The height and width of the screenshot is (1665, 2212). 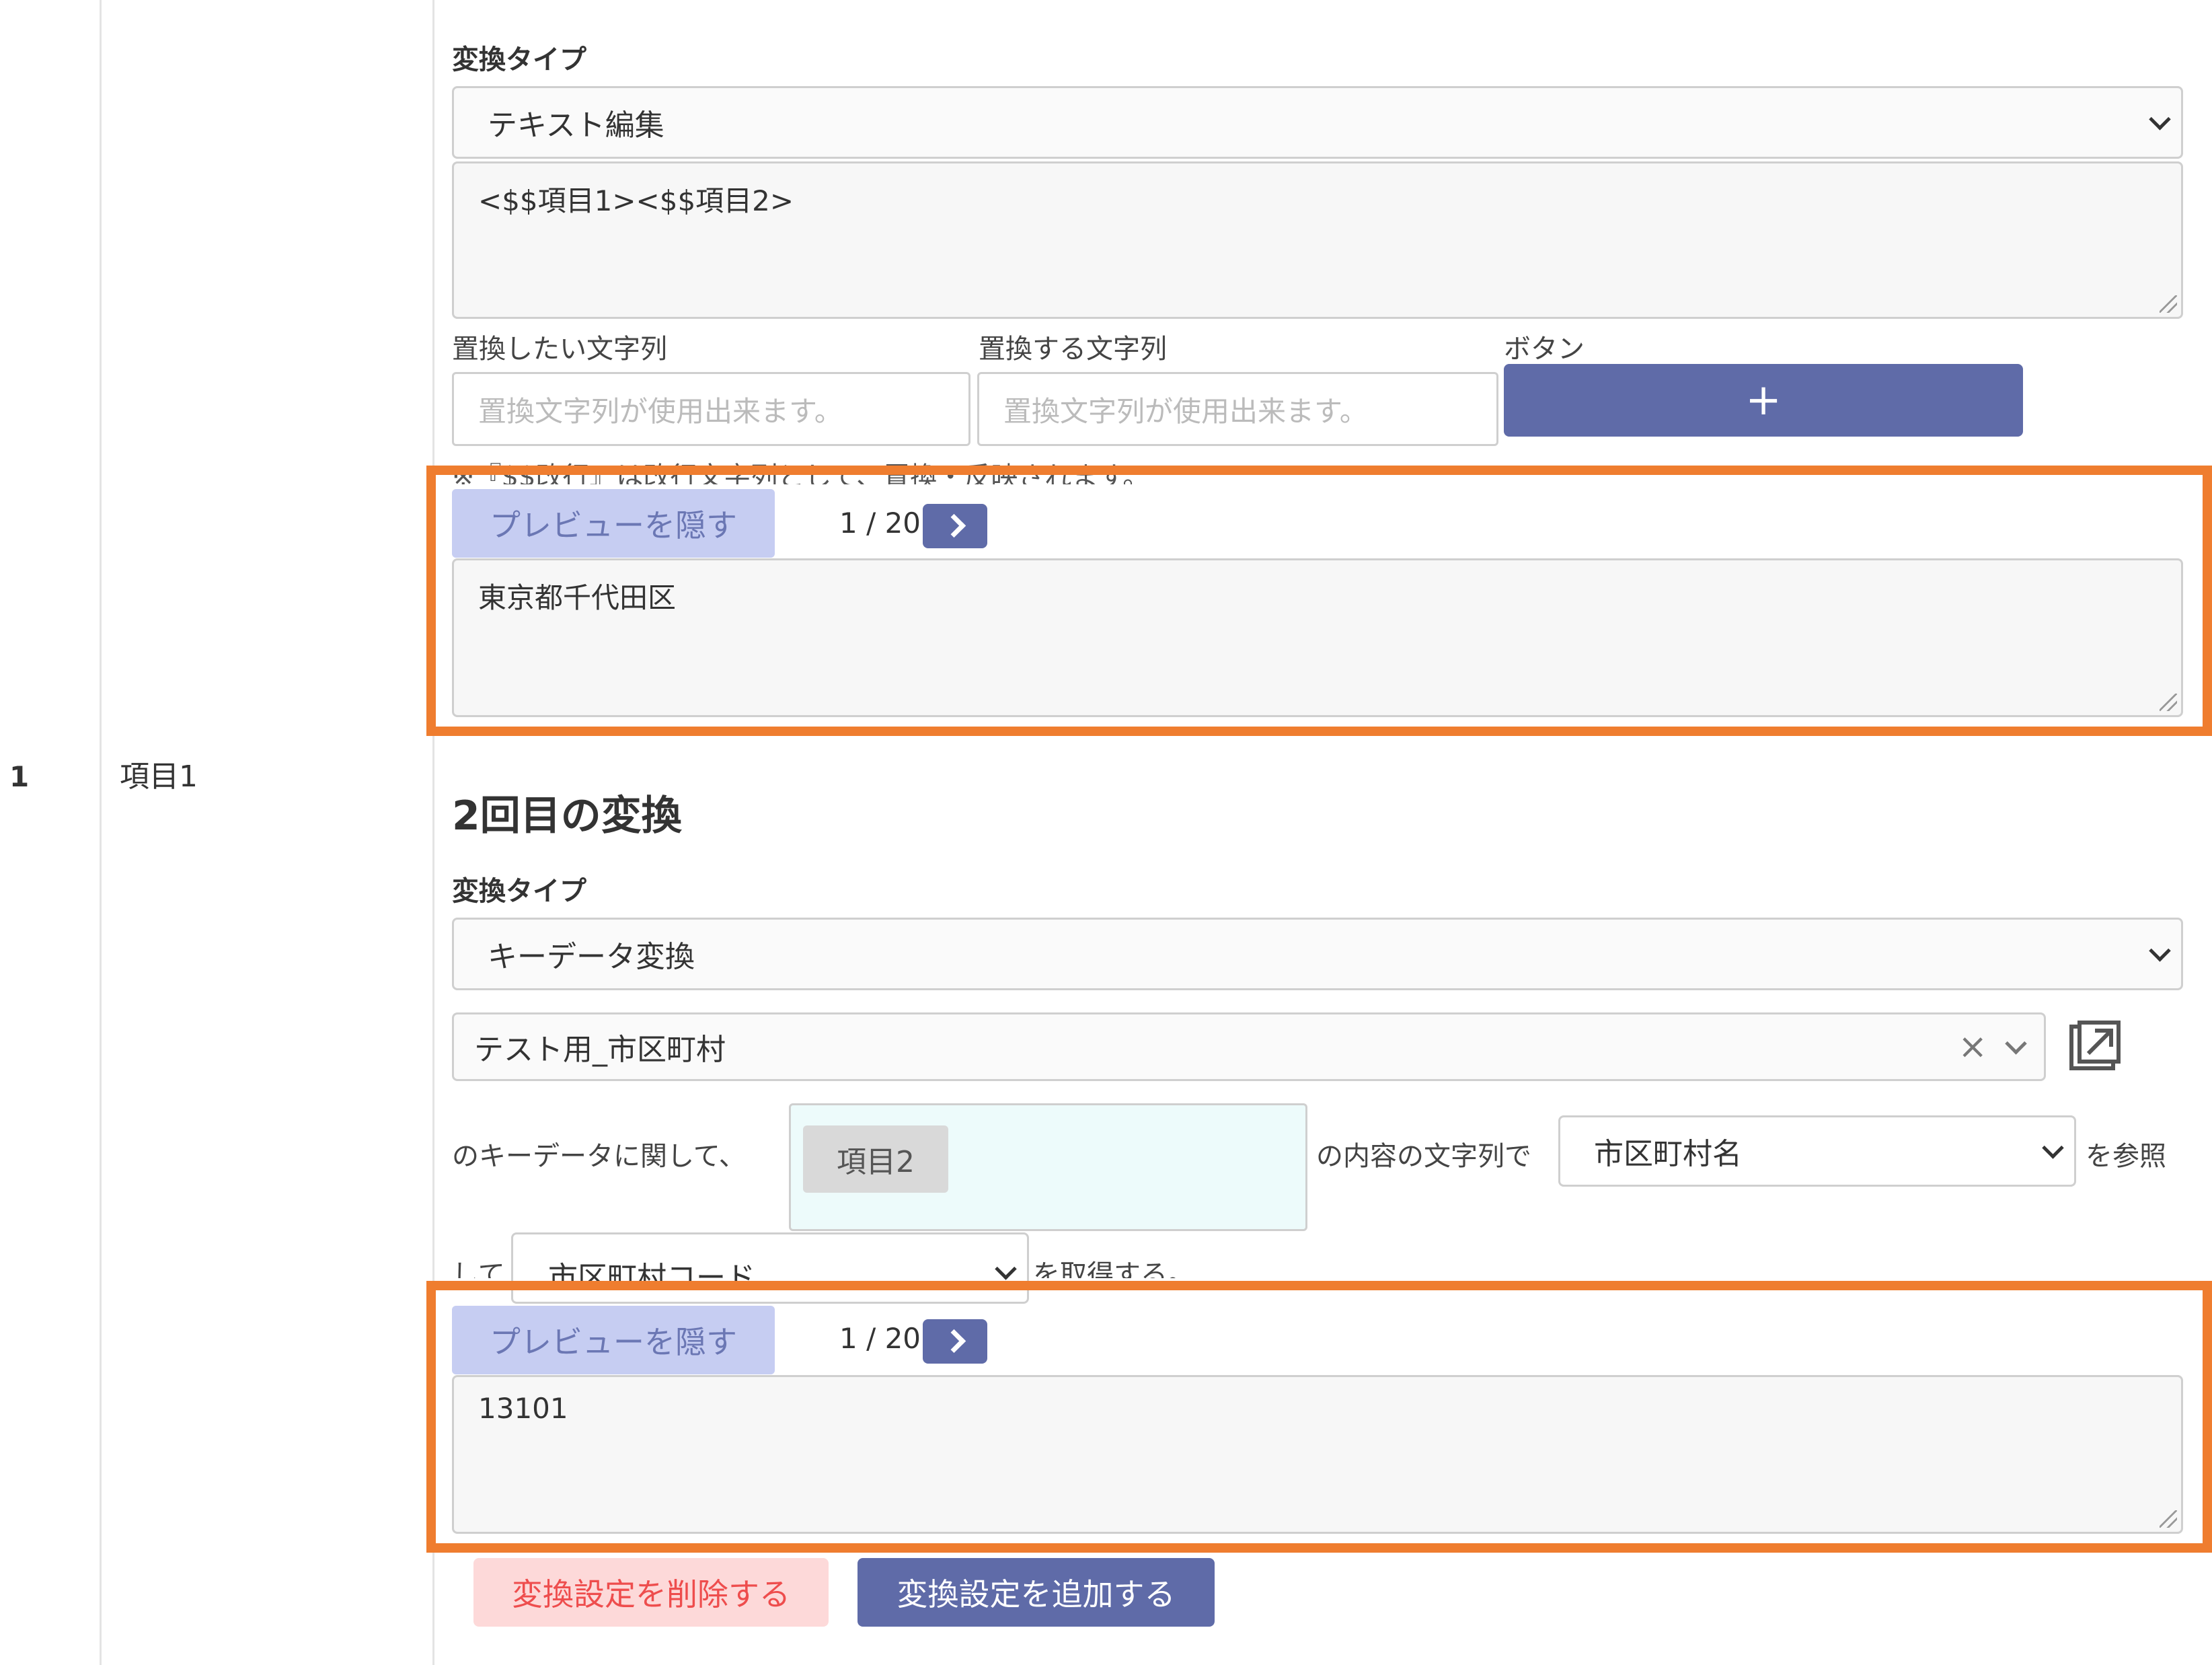 I want to click on replace-to-placeholder: 置換文字列が使用出来ます。, so click(x=1185, y=411).